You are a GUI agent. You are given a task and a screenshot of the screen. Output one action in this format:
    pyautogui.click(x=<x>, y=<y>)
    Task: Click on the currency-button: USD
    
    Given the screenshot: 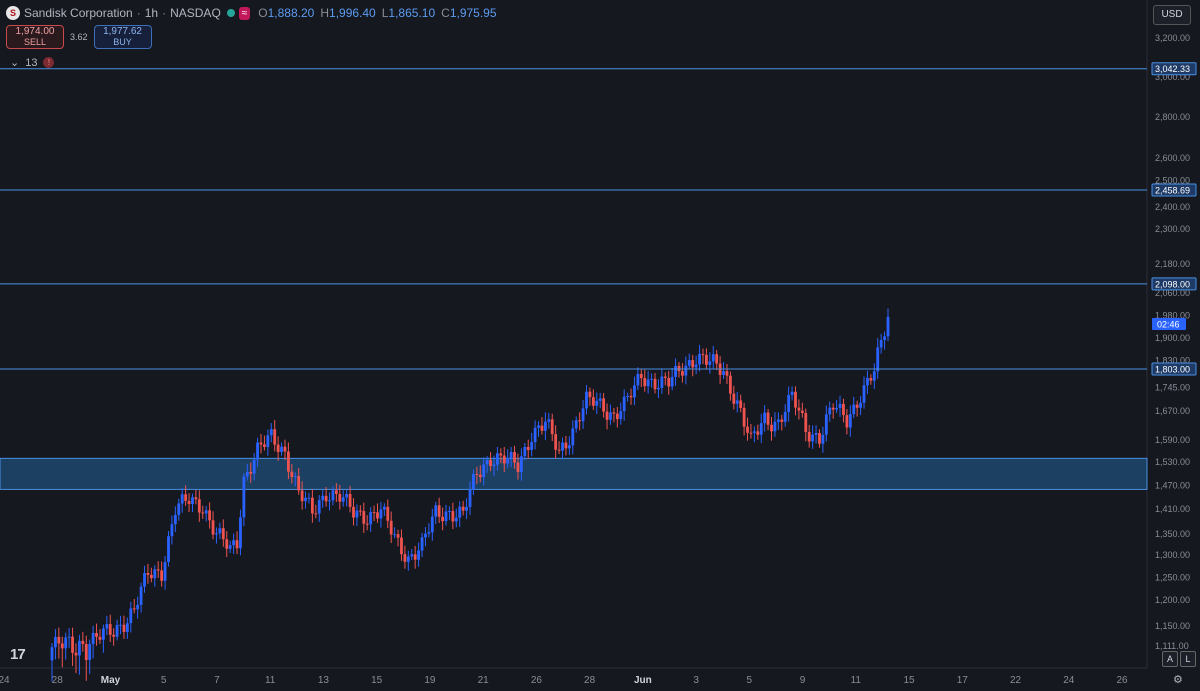 What is the action you would take?
    pyautogui.click(x=1172, y=15)
    